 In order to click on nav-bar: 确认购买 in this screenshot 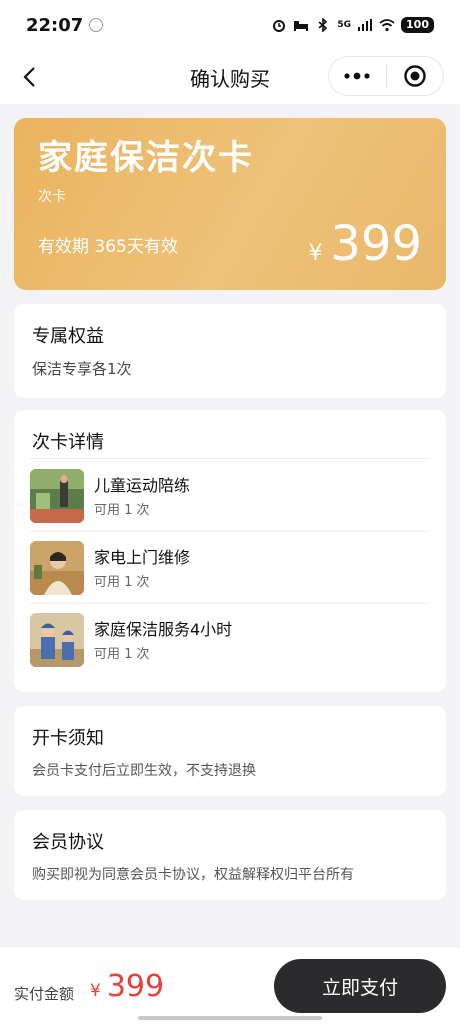, I will do `click(230, 77)`.